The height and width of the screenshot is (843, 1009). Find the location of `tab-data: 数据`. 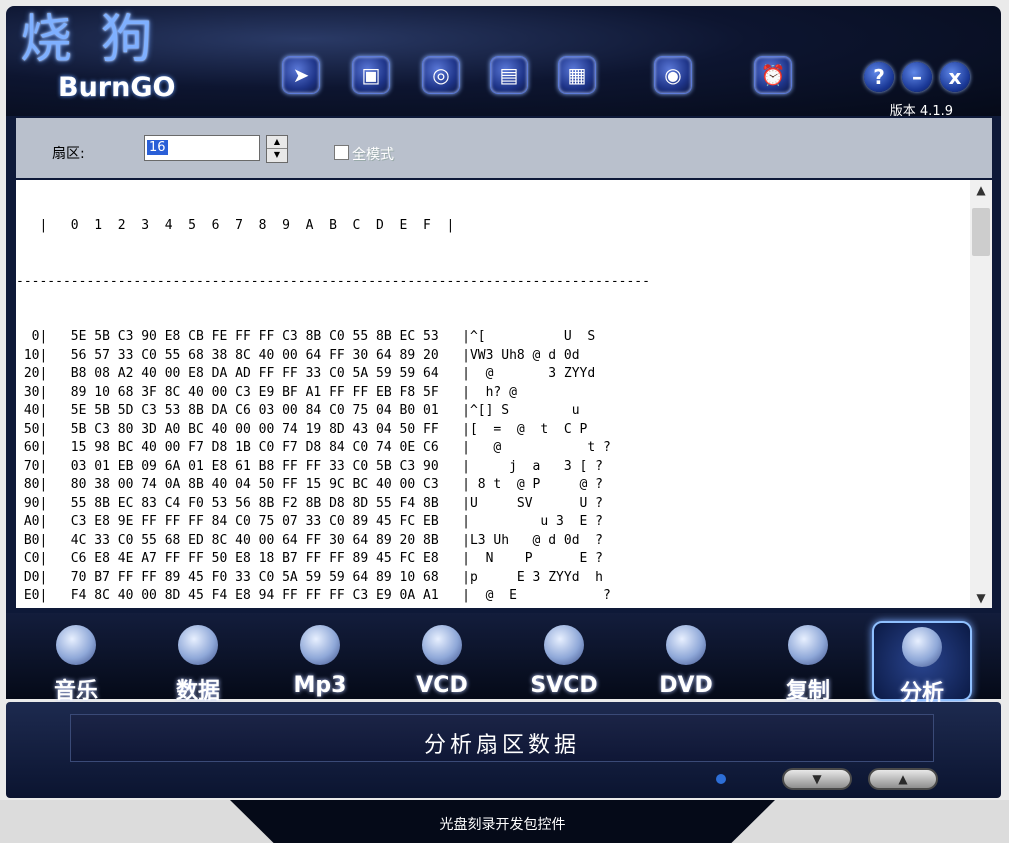

tab-data: 数据 is located at coordinates (198, 662).